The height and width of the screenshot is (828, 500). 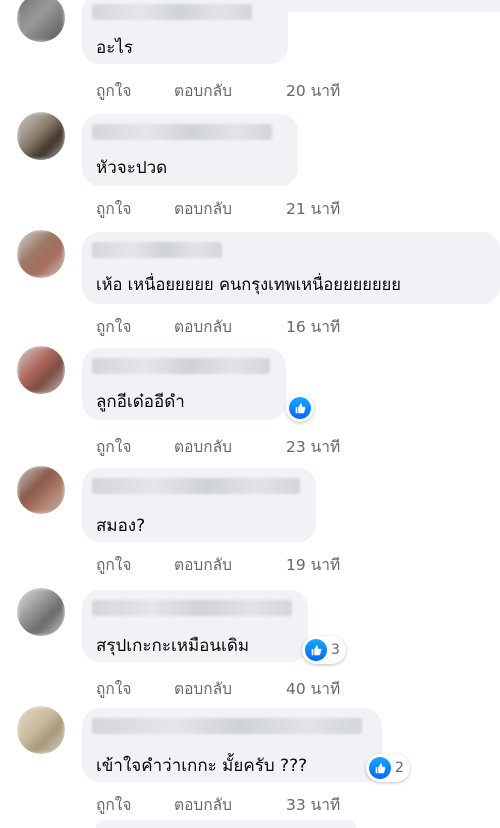 I want to click on comment-timestamp: 40 นาที, so click(x=313, y=688).